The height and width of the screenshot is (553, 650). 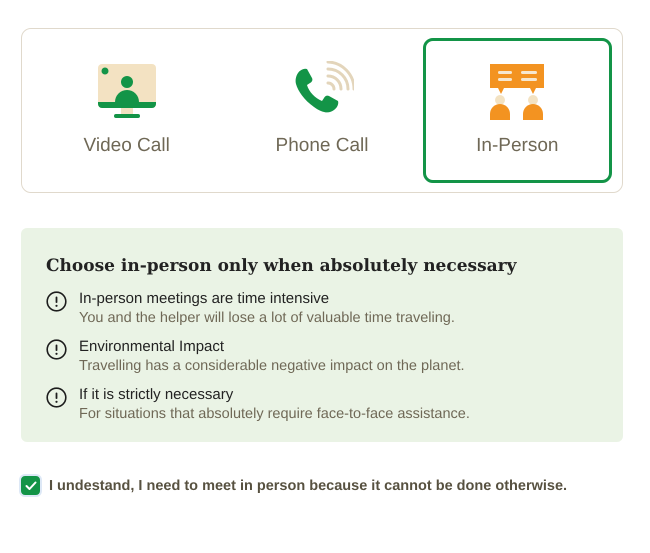 I want to click on notice-title: Choose in-person only when absolutely necessary, so click(x=282, y=266).